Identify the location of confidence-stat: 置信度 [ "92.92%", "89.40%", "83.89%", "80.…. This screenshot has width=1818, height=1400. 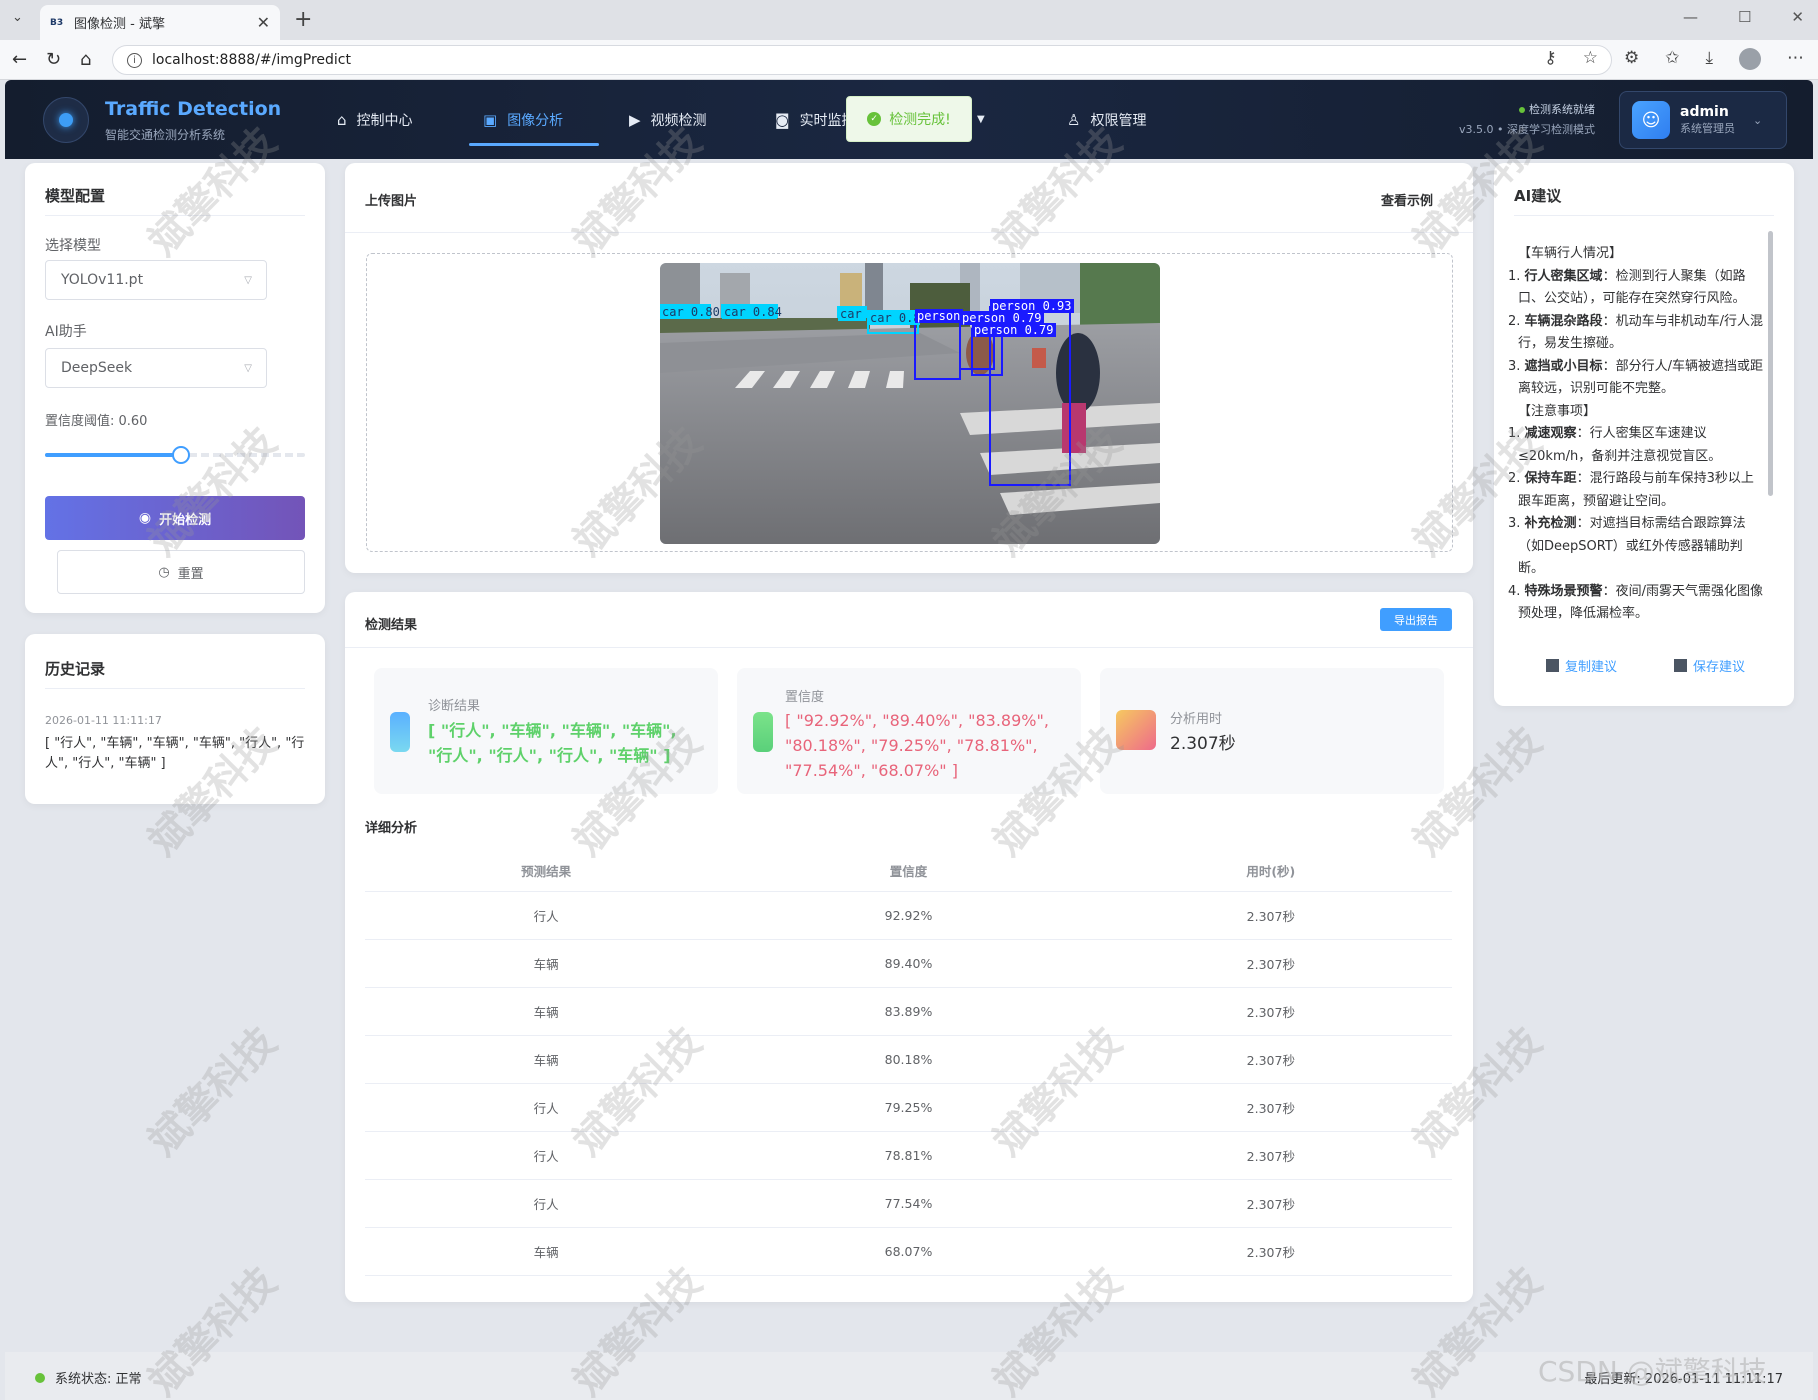
(909, 731).